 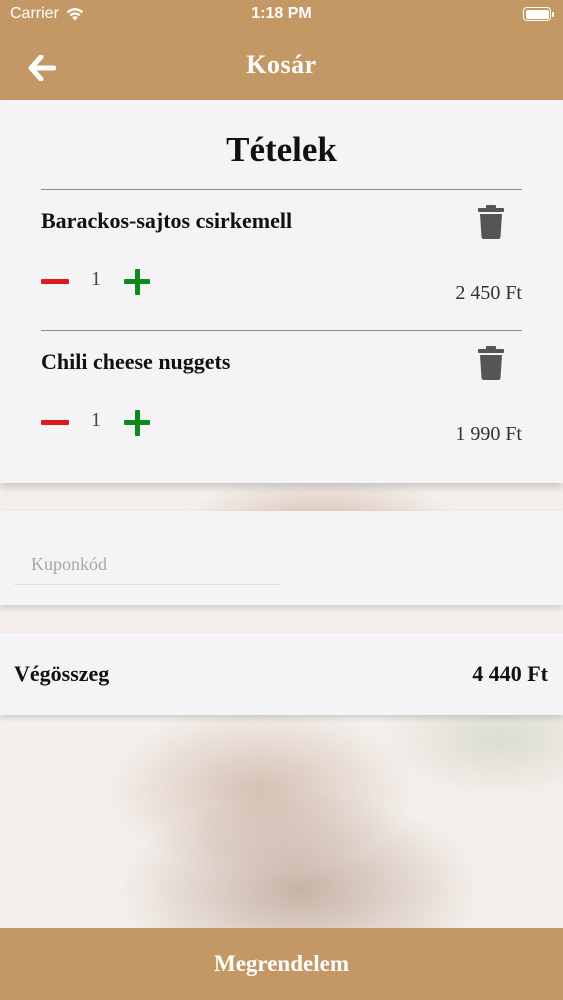 I want to click on battery-fill, so click(x=537, y=14).